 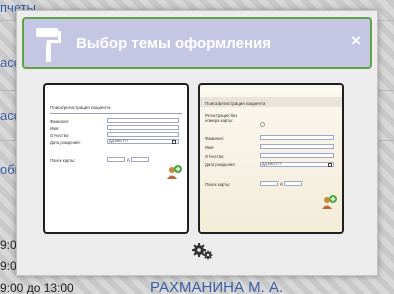 What do you see at coordinates (116, 113) in the screenshot?
I see `divider` at bounding box center [116, 113].